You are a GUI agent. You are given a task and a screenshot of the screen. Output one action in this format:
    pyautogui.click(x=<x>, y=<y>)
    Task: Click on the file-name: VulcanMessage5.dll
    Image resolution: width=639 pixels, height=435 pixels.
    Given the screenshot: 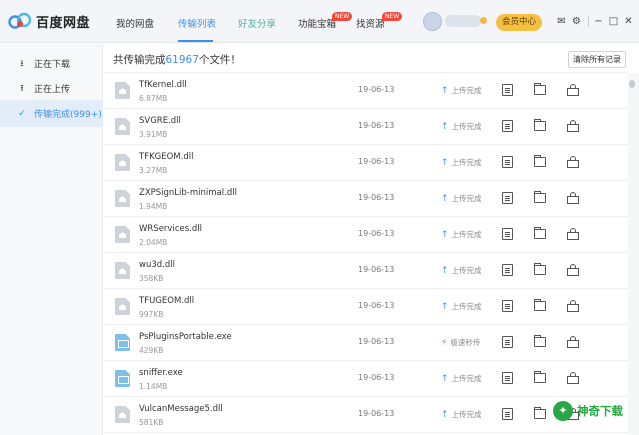 What is the action you would take?
    pyautogui.click(x=181, y=409)
    